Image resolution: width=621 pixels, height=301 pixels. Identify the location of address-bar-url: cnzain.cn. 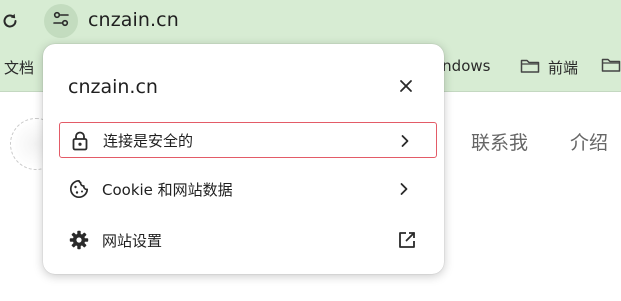
(133, 20).